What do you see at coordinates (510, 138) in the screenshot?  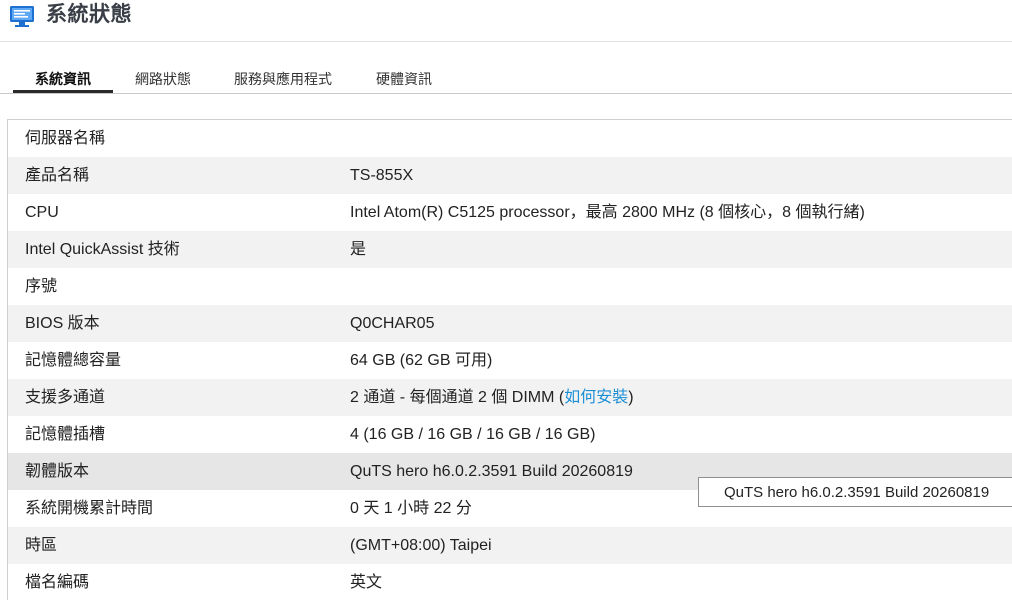 I see `row-server-name: 伺服器名稱` at bounding box center [510, 138].